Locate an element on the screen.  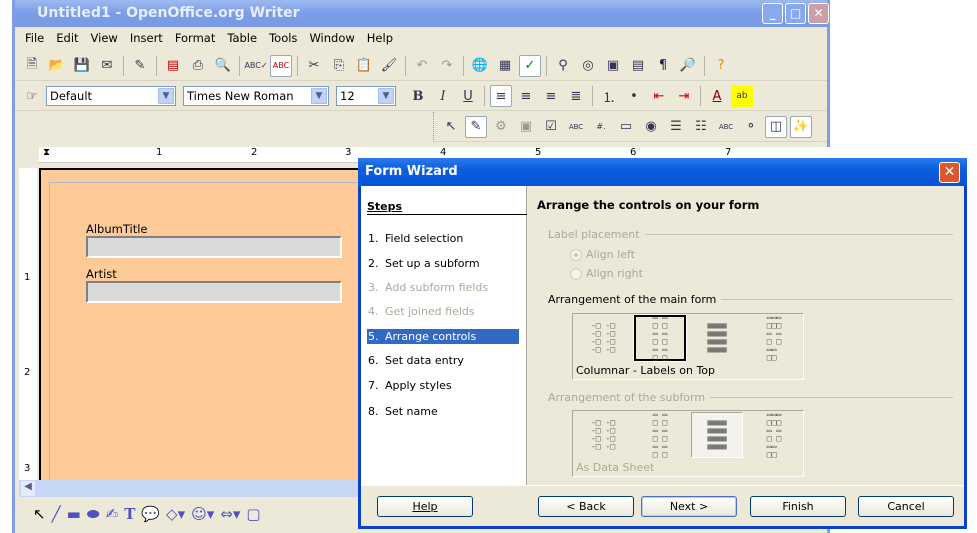
undo-icon: ↶ is located at coordinates (422, 66).